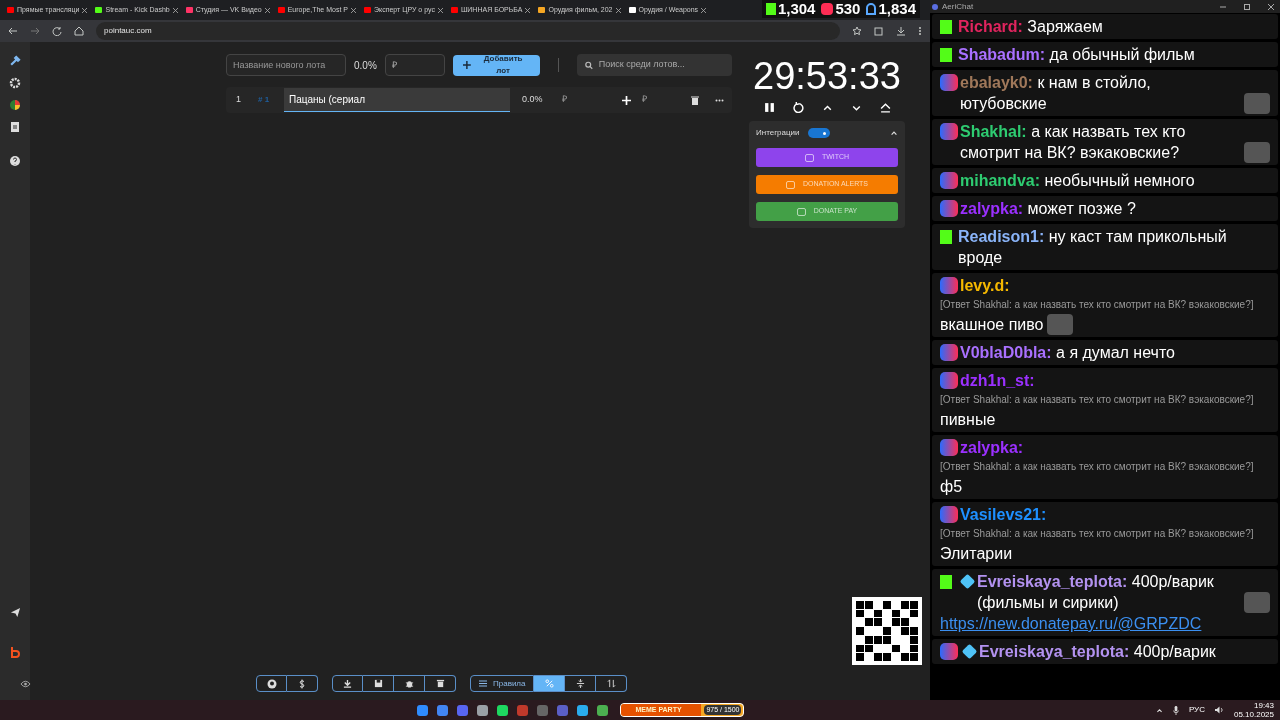 The width and height of the screenshot is (1280, 720). What do you see at coordinates (968, 420) in the screenshot?
I see `chat-text: пивные` at bounding box center [968, 420].